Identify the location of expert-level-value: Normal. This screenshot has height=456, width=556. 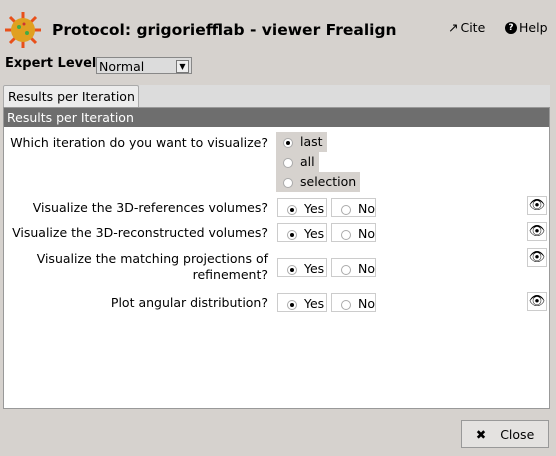
(122, 66).